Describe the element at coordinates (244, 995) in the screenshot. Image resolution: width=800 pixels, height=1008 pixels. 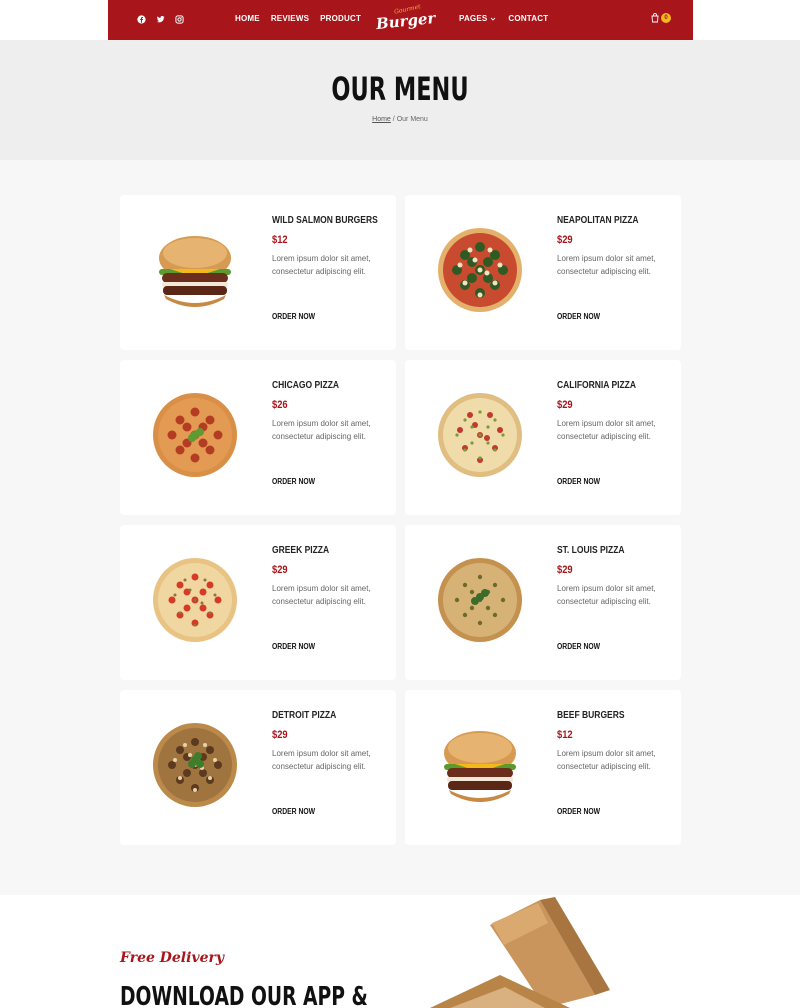
I see `app-section-title: DOWNLOAD OUR APP &` at that location.